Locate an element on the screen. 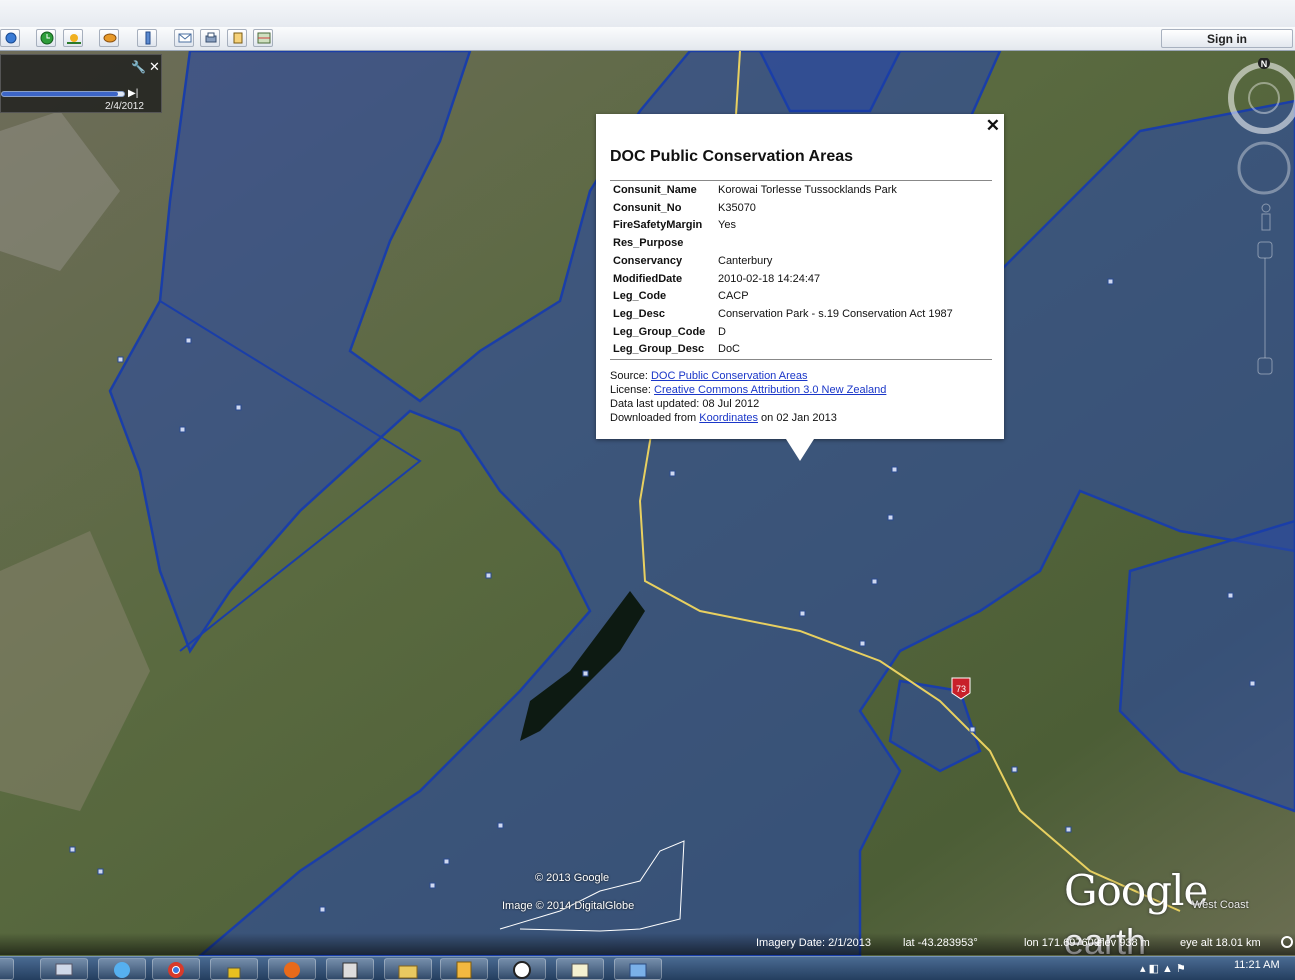 This screenshot has height=980, width=1295. balloon-close-icon: ✕ is located at coordinates (993, 126).